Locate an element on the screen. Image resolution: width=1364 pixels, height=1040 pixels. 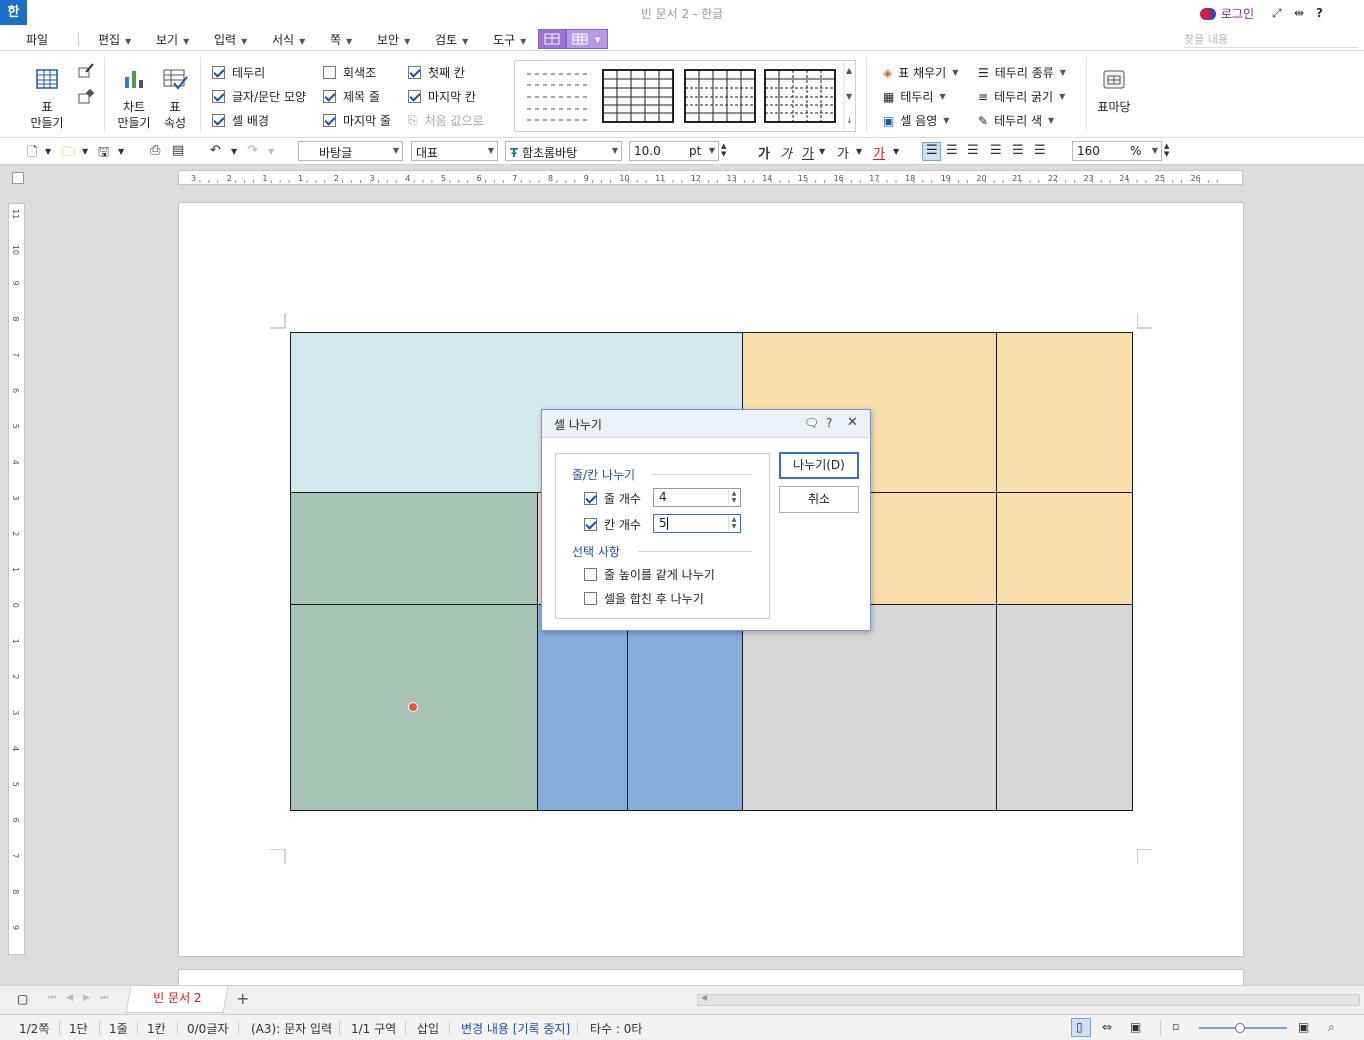
border-type-button: ☰ 테두리 종류 ▼ is located at coordinates (1022, 72).